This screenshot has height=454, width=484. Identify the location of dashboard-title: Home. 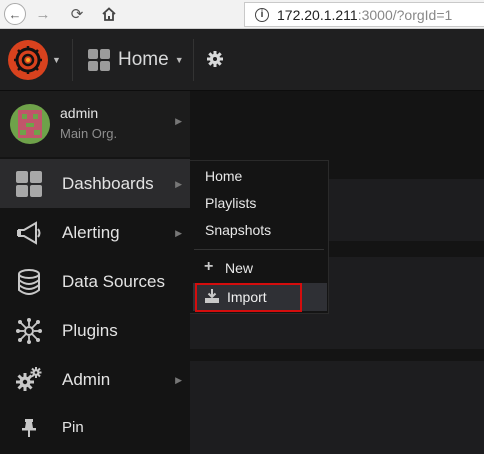
(143, 59).